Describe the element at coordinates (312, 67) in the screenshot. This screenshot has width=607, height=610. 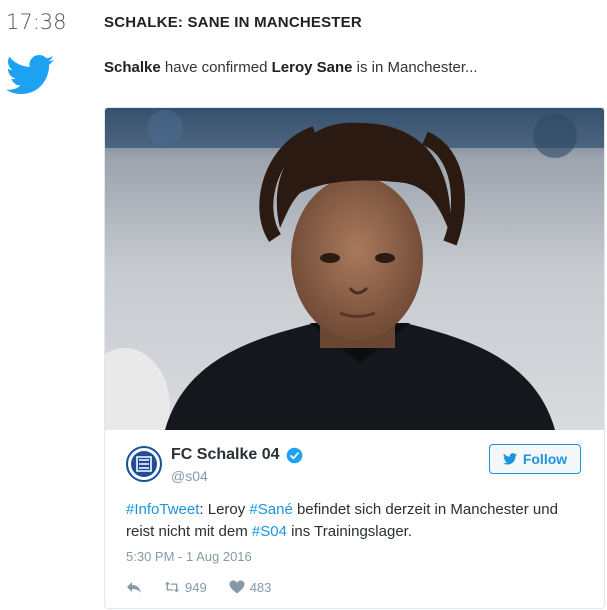
I see `summary-player: Leroy Sane` at that location.